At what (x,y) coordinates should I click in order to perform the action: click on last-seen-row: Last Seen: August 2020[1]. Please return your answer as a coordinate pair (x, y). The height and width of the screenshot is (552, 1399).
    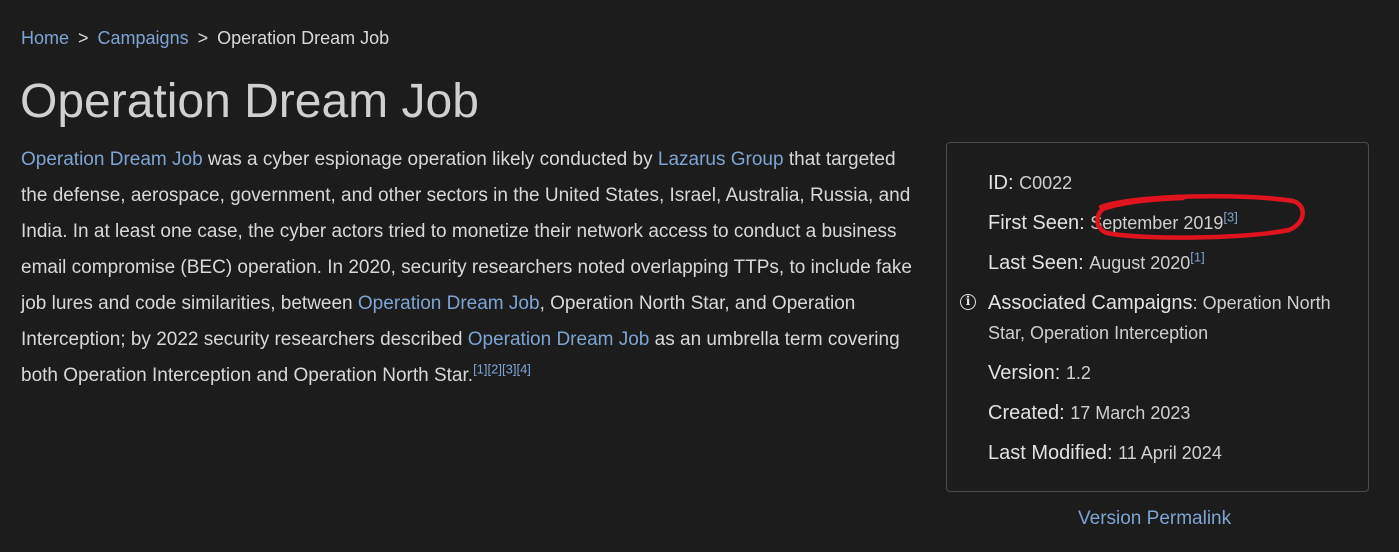
    Looking at the image, I should click on (1096, 263).